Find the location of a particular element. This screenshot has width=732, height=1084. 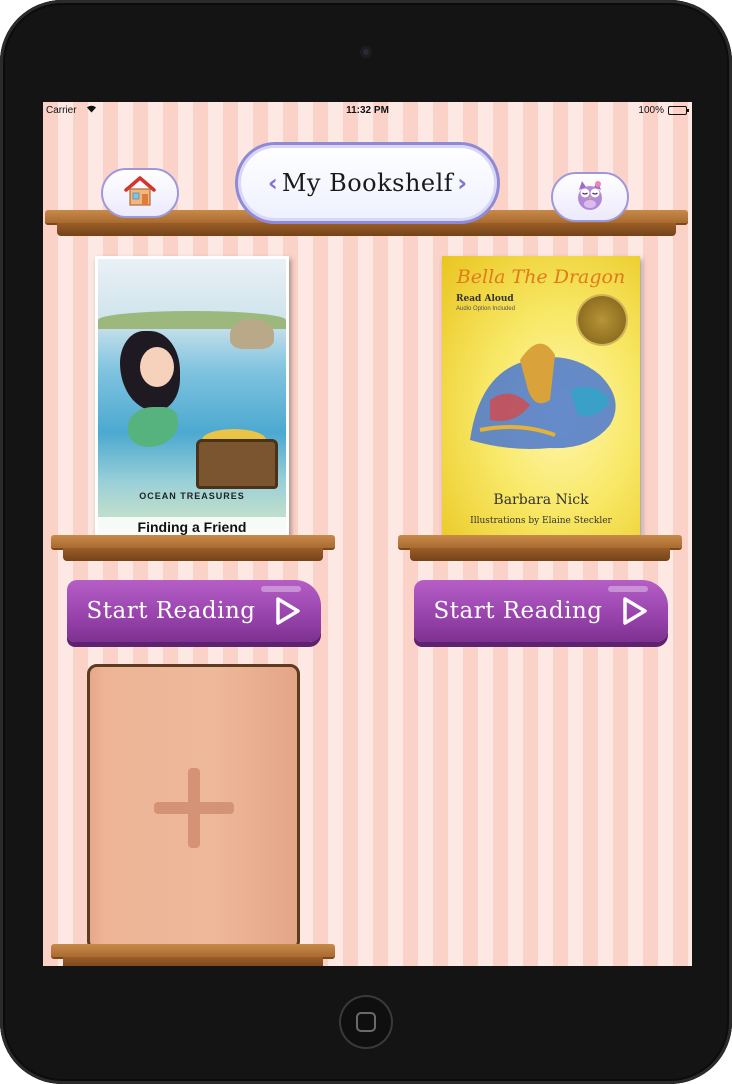

book-title: Finding a Friend is located at coordinates (192, 527).